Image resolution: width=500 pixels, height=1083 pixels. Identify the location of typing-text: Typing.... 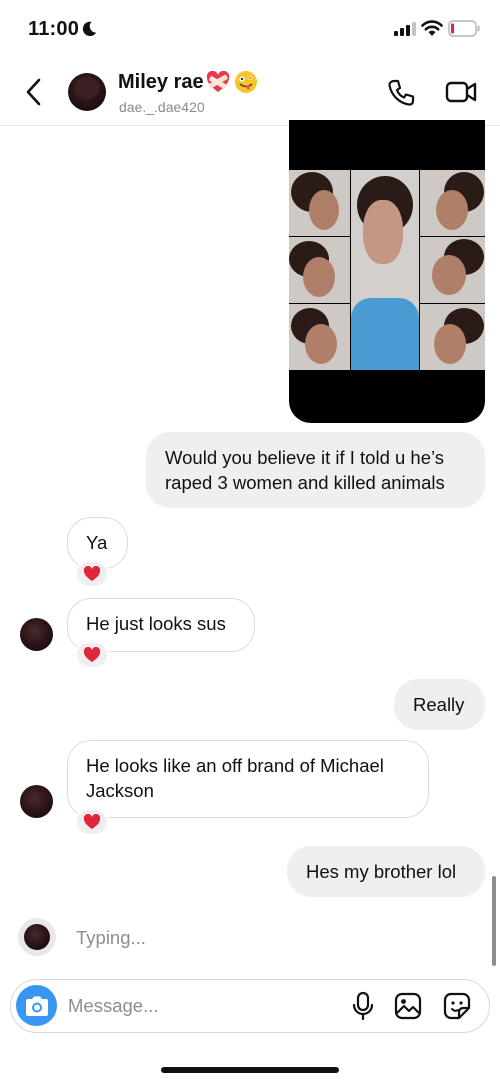
(111, 937).